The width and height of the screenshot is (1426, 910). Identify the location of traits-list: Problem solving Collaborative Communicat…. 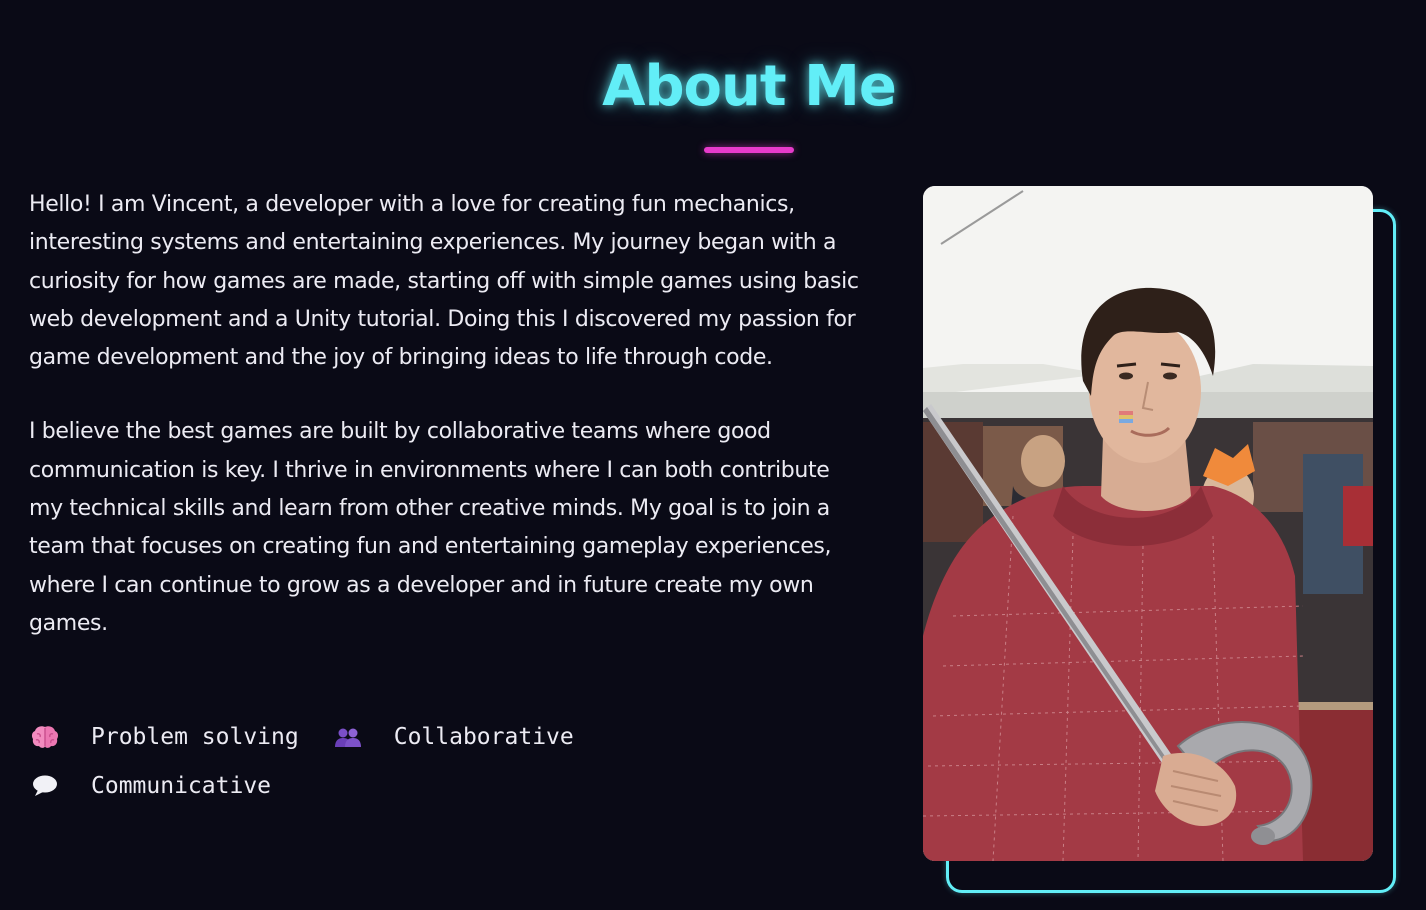
(430, 761).